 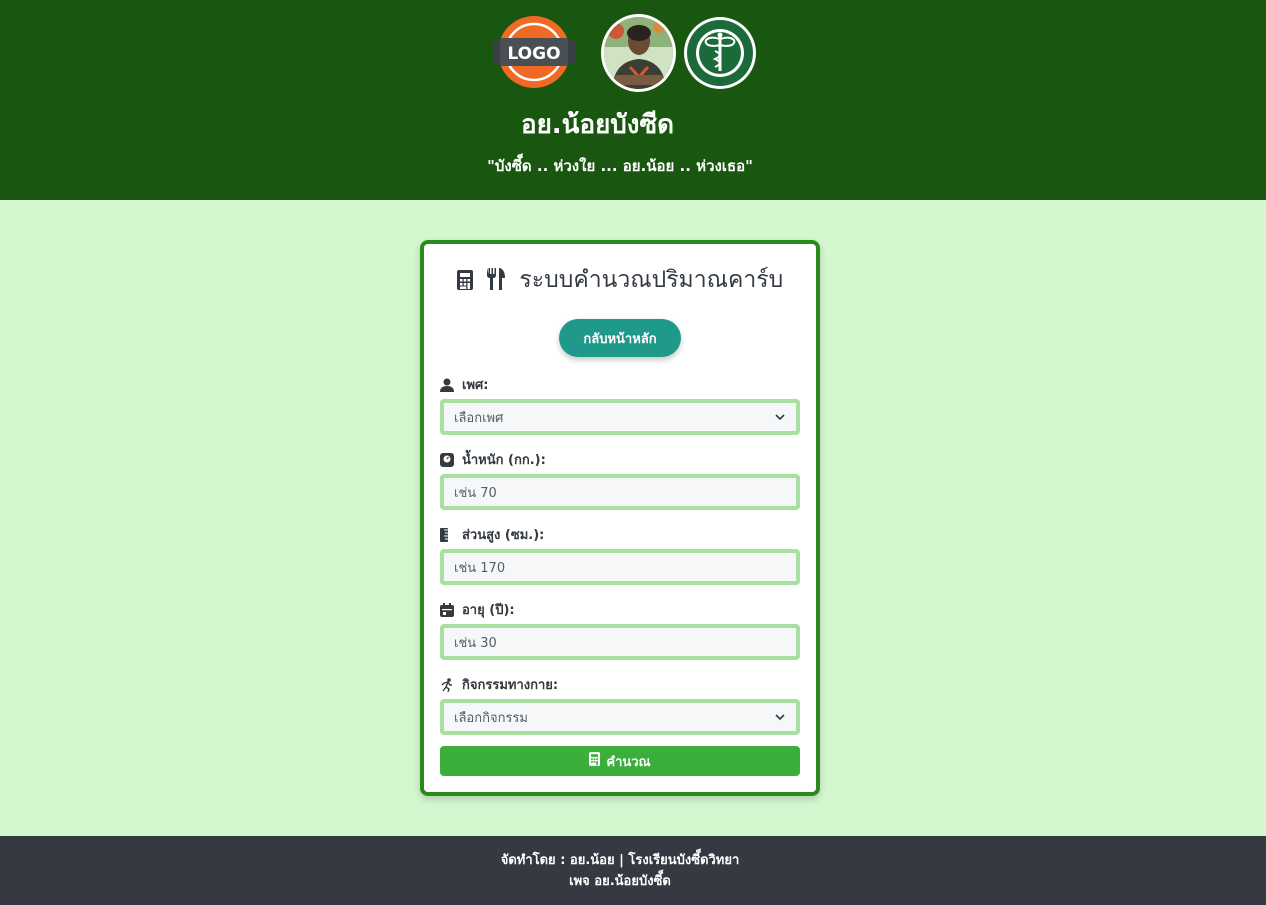 I want to click on age-label-text: อายุ (ปี):, so click(x=488, y=610).